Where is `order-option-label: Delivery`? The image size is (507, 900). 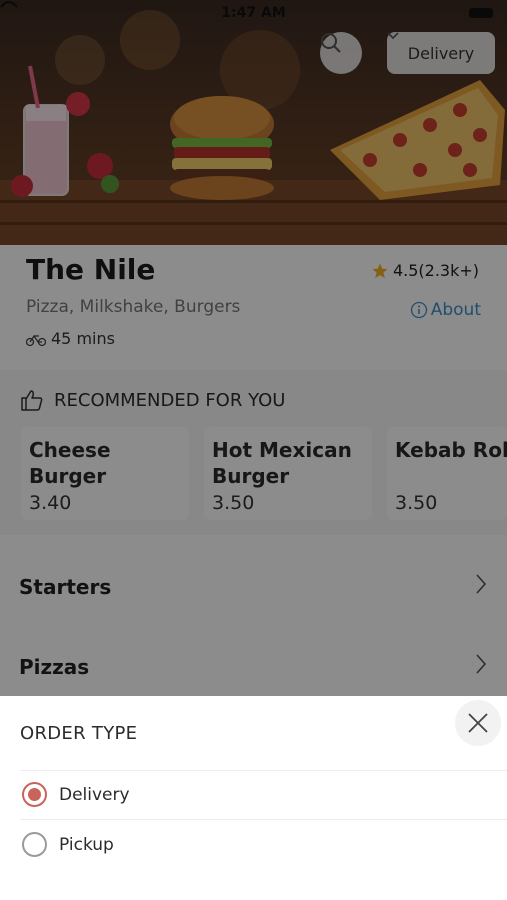
order-option-label: Delivery is located at coordinates (94, 794).